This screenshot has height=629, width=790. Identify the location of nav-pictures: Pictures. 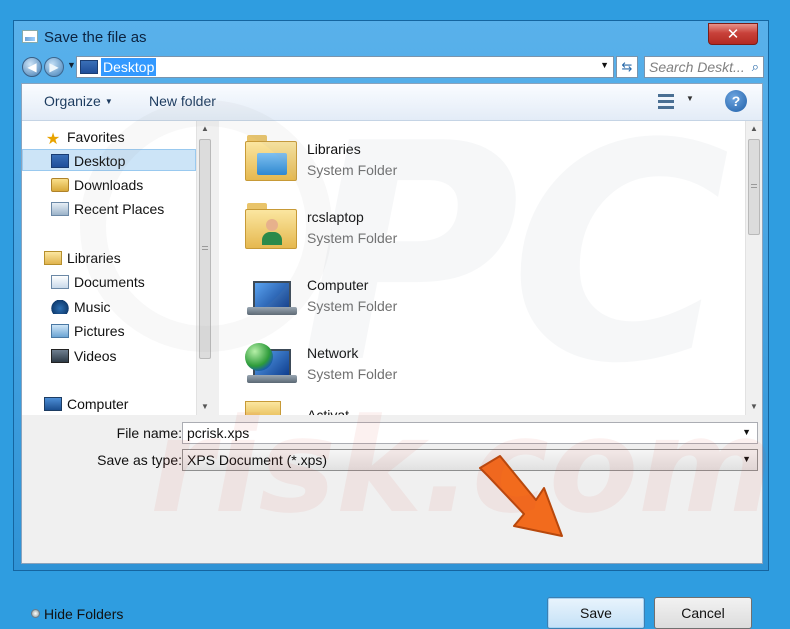
(88, 331).